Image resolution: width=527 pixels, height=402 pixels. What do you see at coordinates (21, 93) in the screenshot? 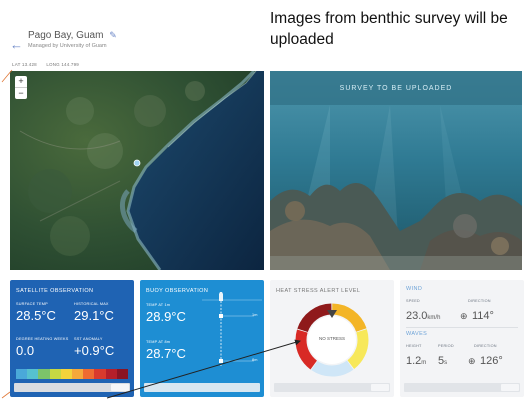
I see `zoom-out-button: −` at bounding box center [21, 93].